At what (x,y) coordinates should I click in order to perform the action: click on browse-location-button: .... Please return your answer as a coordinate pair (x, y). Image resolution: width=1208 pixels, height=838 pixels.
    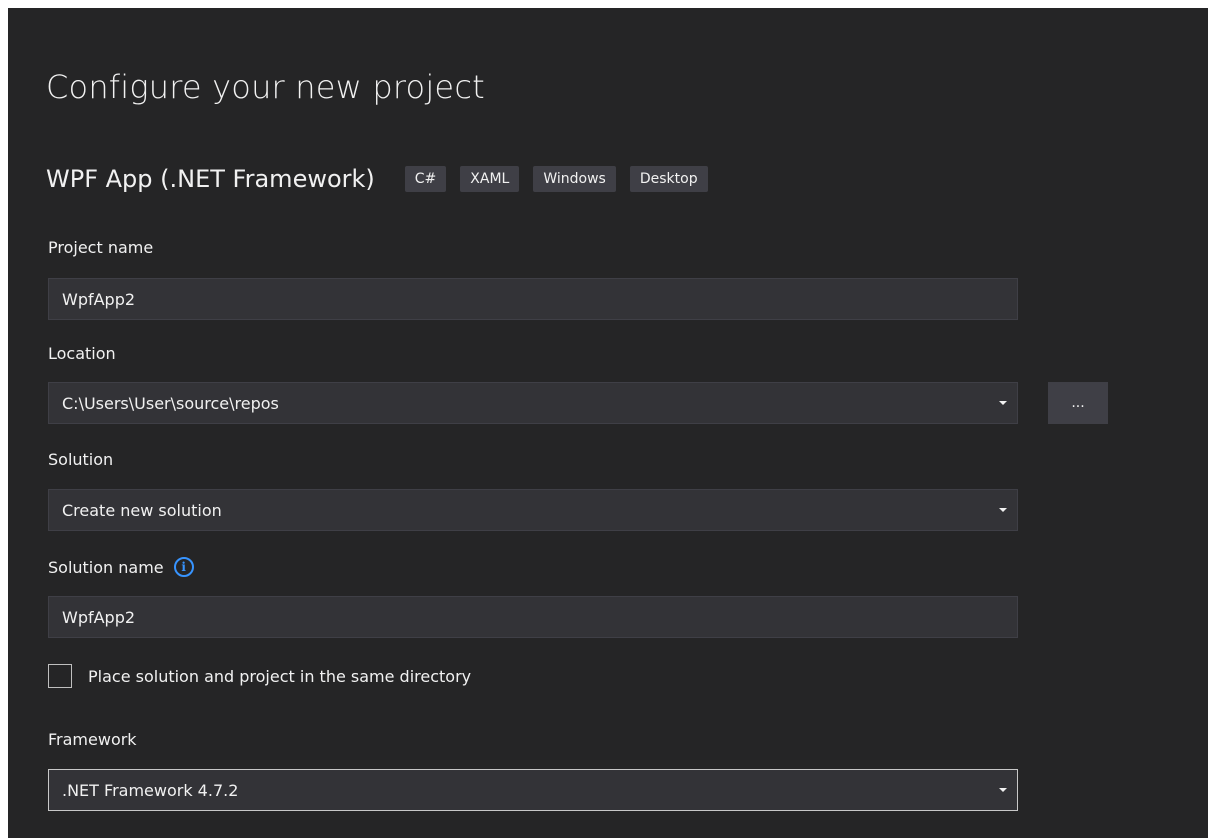
    Looking at the image, I should click on (1078, 403).